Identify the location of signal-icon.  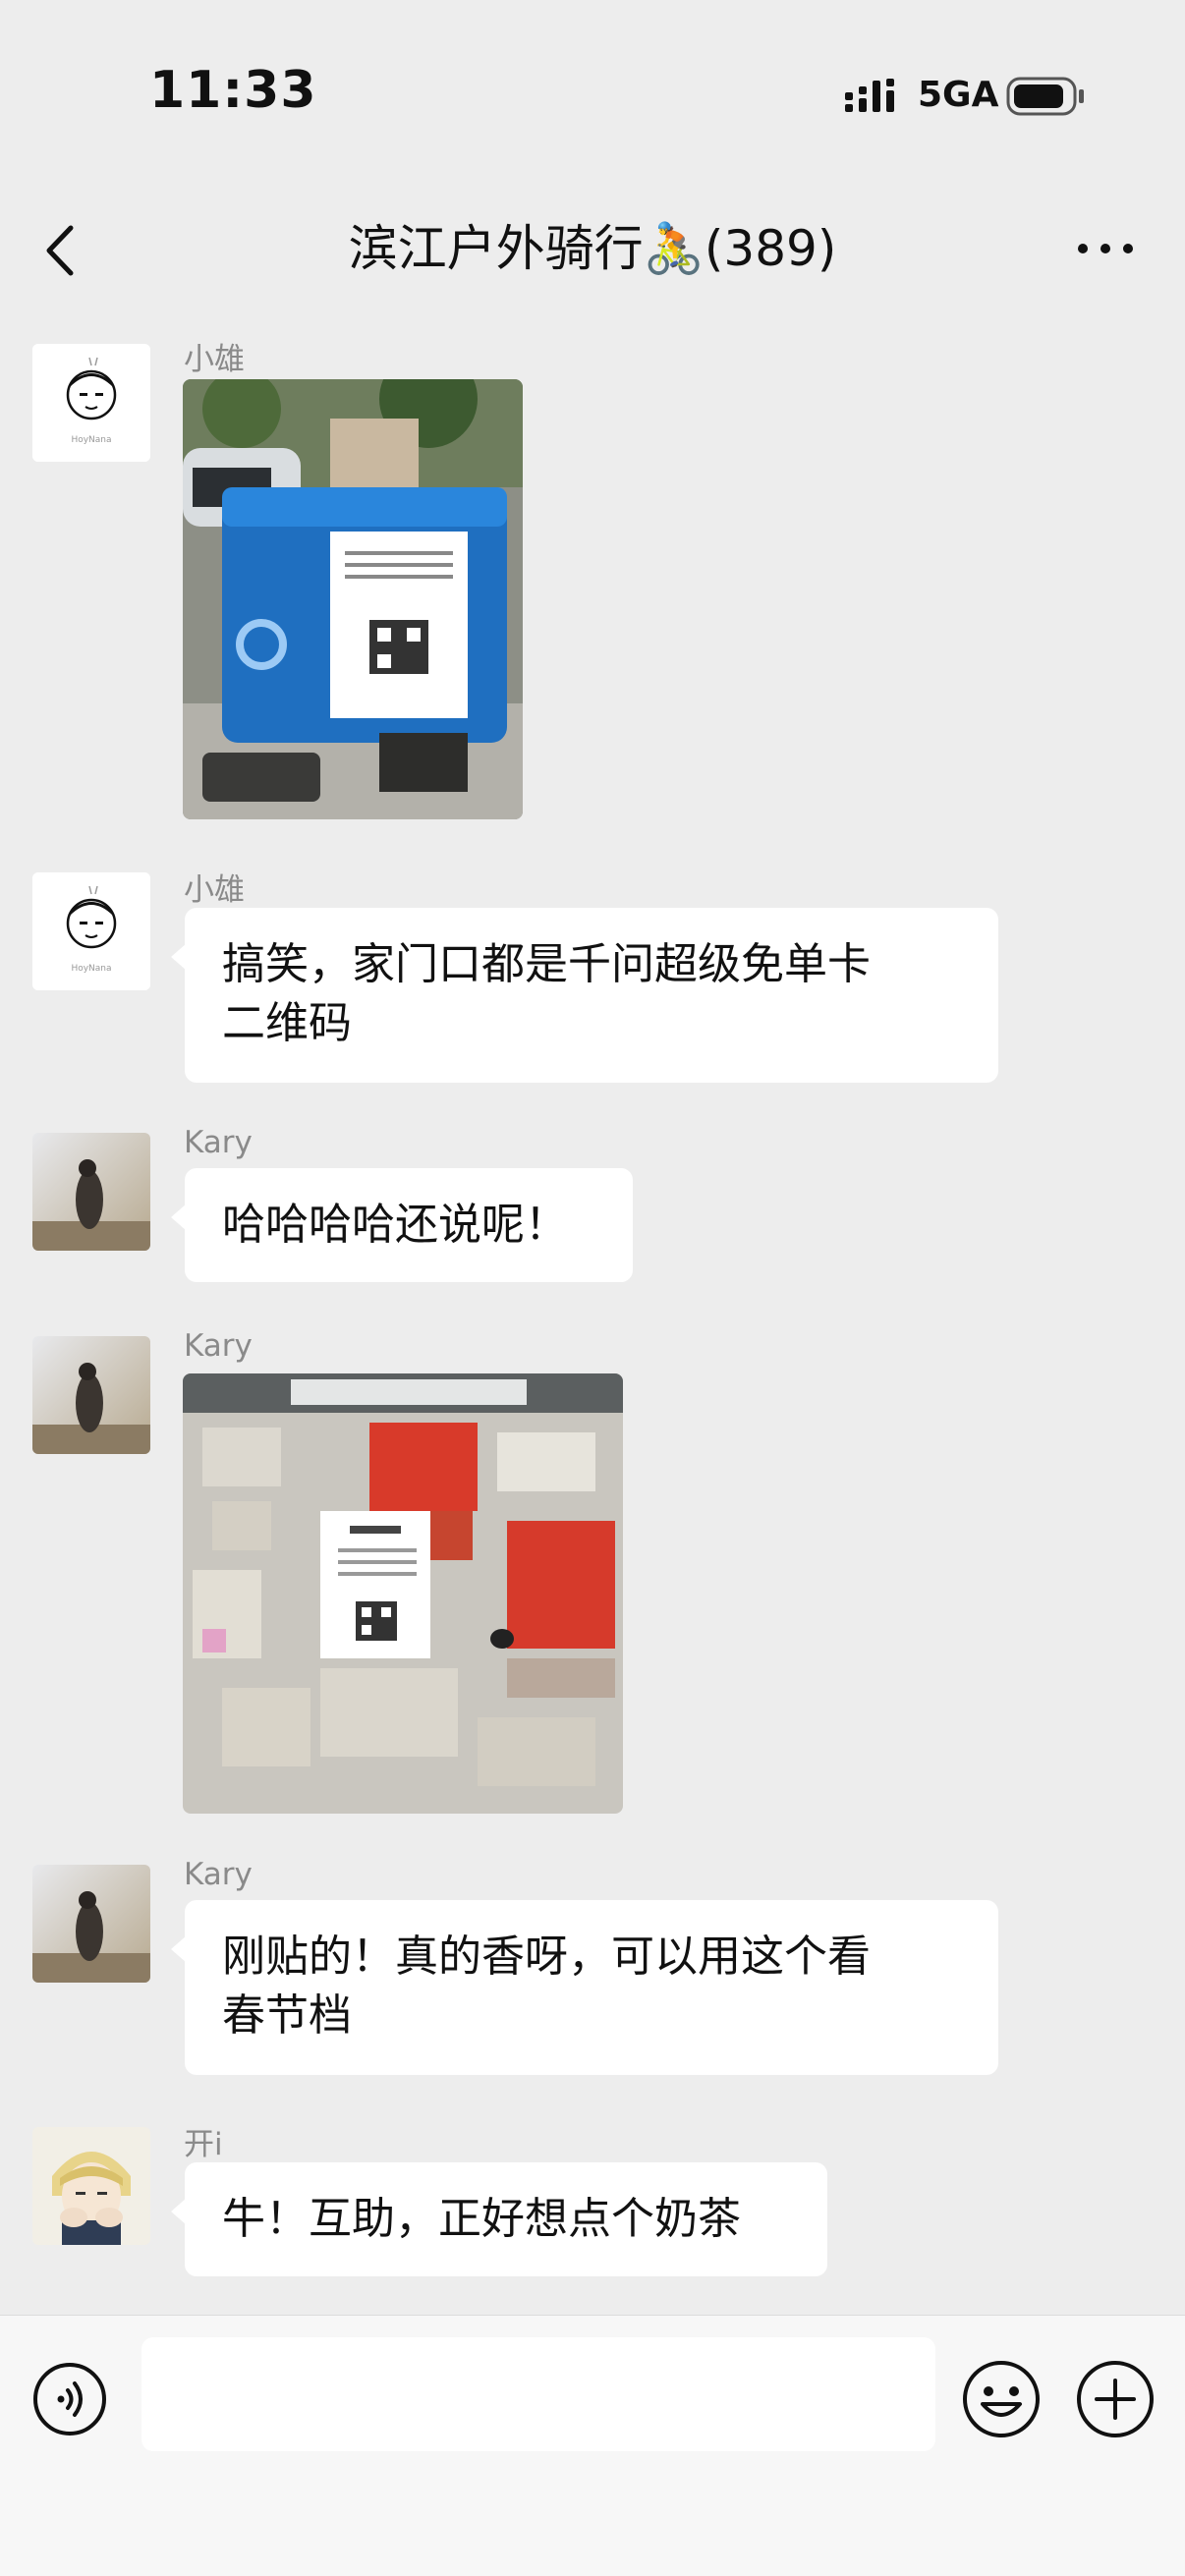
(870, 95).